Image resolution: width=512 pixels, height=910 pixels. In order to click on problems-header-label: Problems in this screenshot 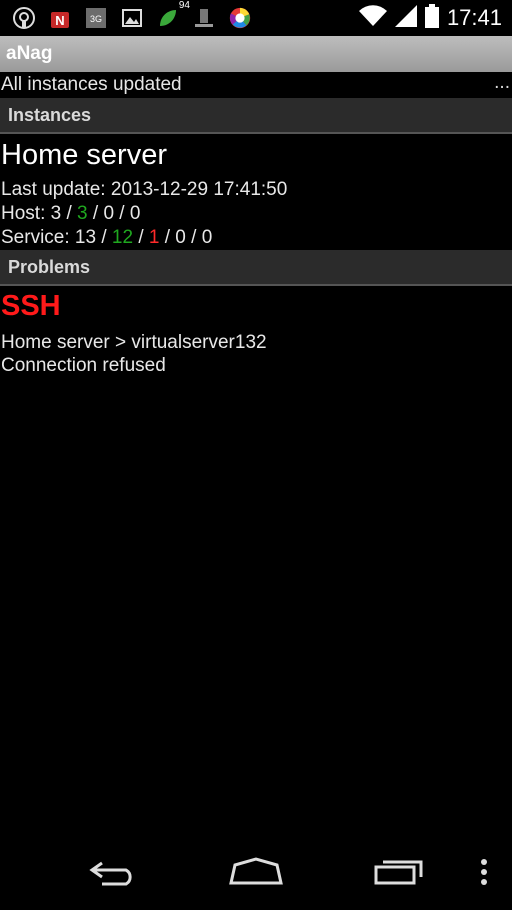, I will do `click(49, 266)`.